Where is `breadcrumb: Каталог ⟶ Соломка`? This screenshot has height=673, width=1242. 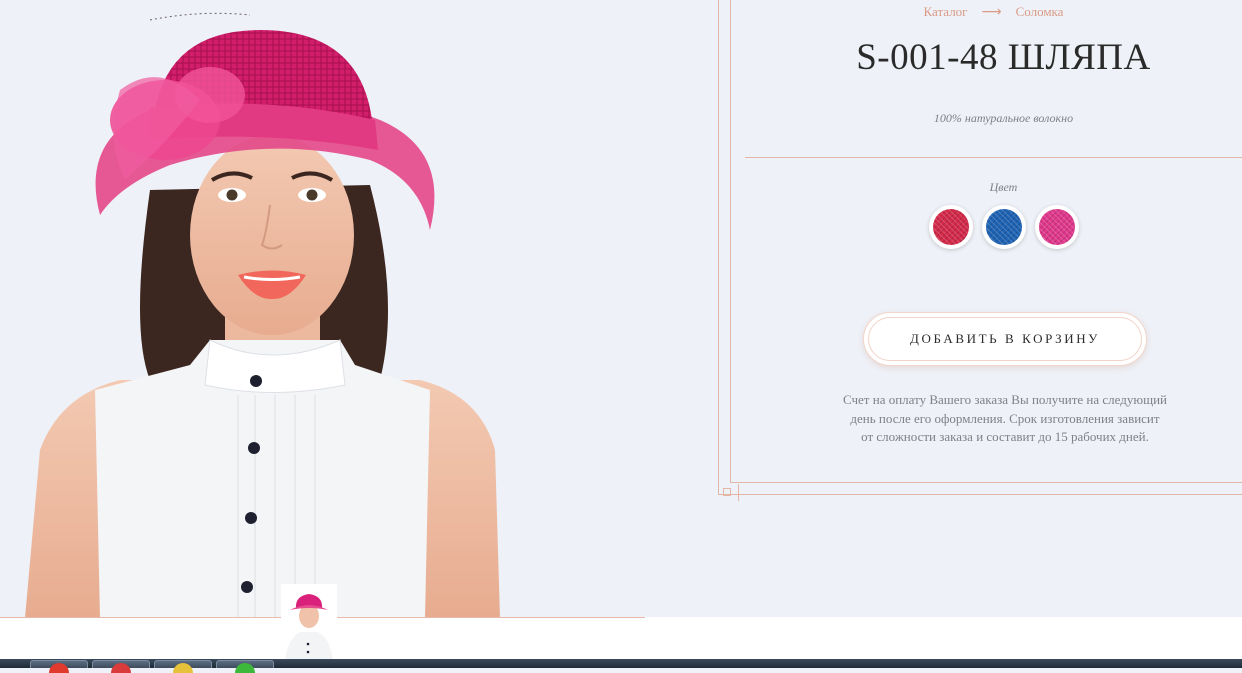
breadcrumb: Каталог ⟶ Соломка is located at coordinates (993, 12).